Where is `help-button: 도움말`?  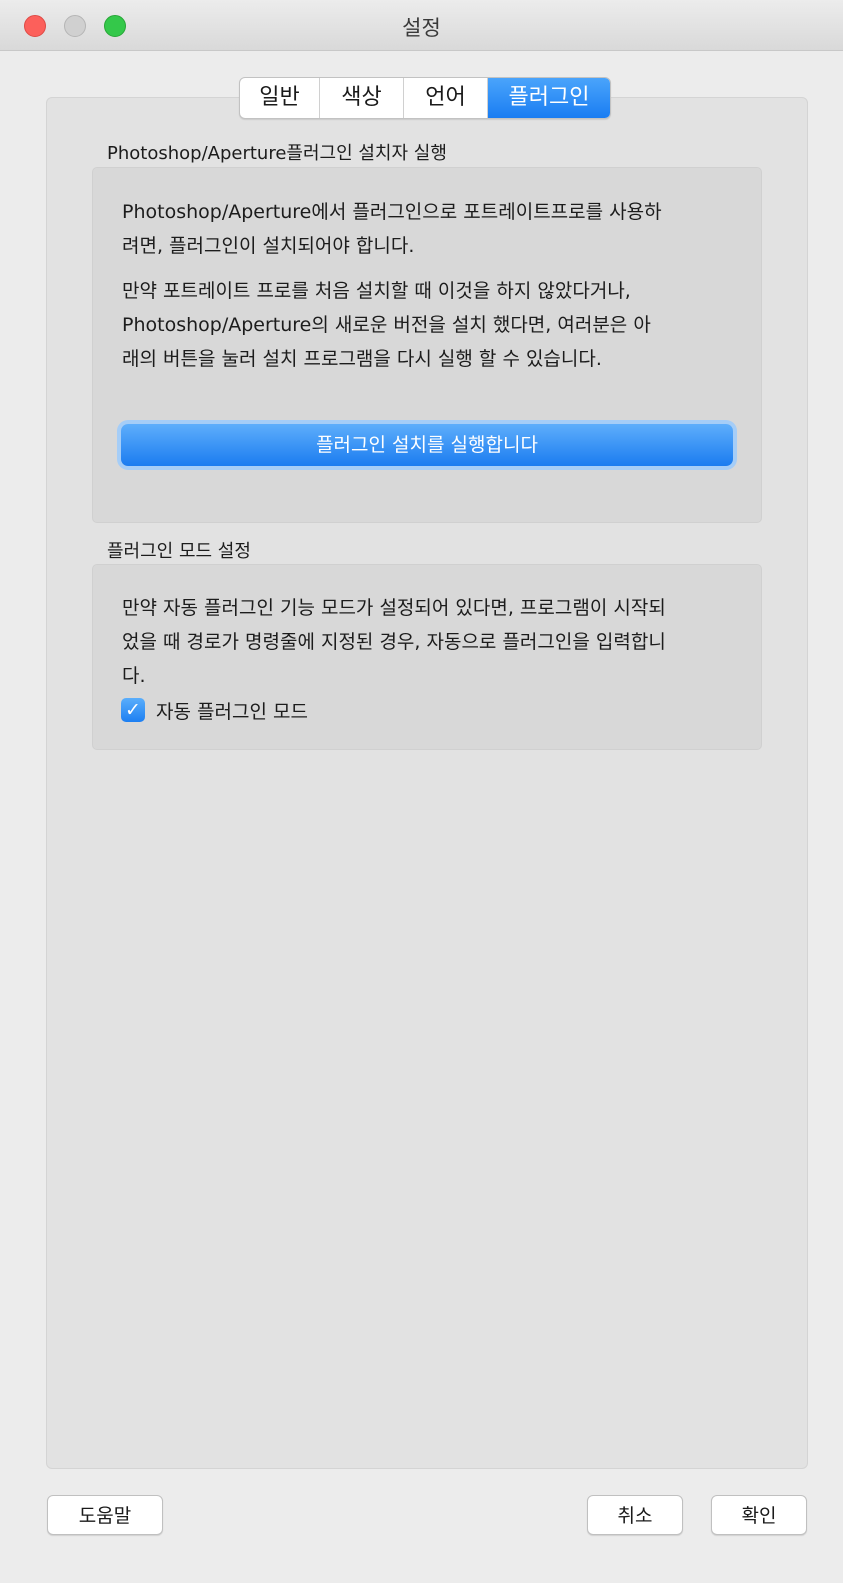
help-button: 도움말 is located at coordinates (105, 1515).